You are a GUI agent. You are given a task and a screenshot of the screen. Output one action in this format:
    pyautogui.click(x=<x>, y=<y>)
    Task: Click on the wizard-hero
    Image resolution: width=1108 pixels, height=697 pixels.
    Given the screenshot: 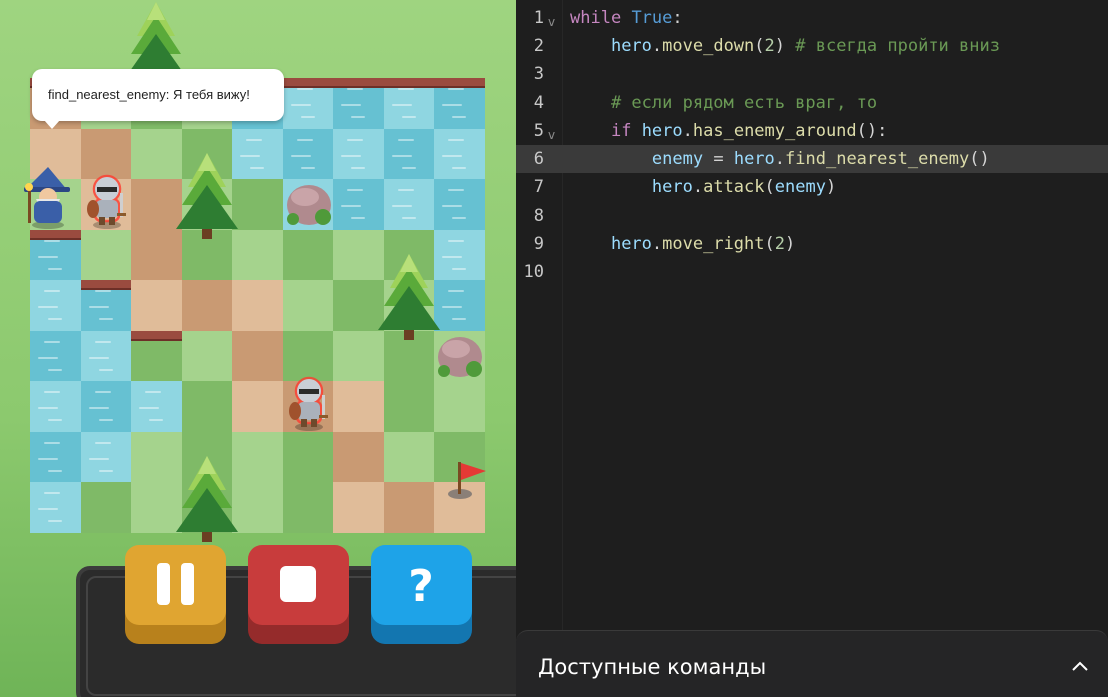 What is the action you would take?
    pyautogui.click(x=47, y=198)
    